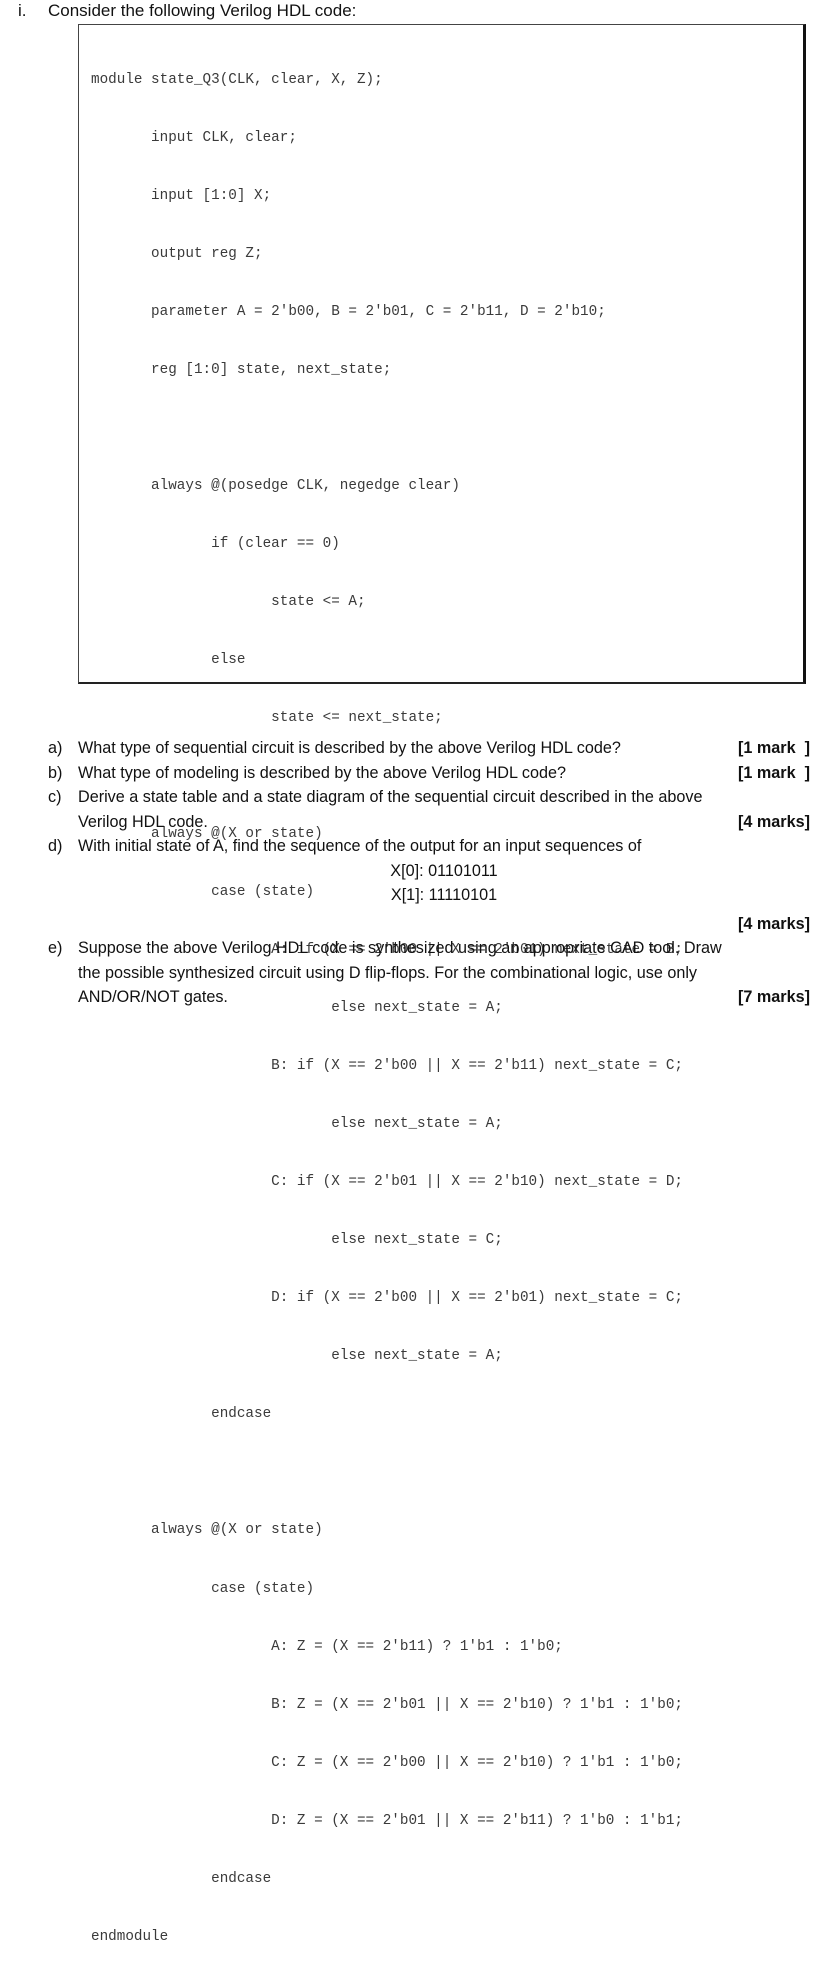  What do you see at coordinates (153, 997) in the screenshot?
I see `question-text: AND/OR/NOT gates.` at bounding box center [153, 997].